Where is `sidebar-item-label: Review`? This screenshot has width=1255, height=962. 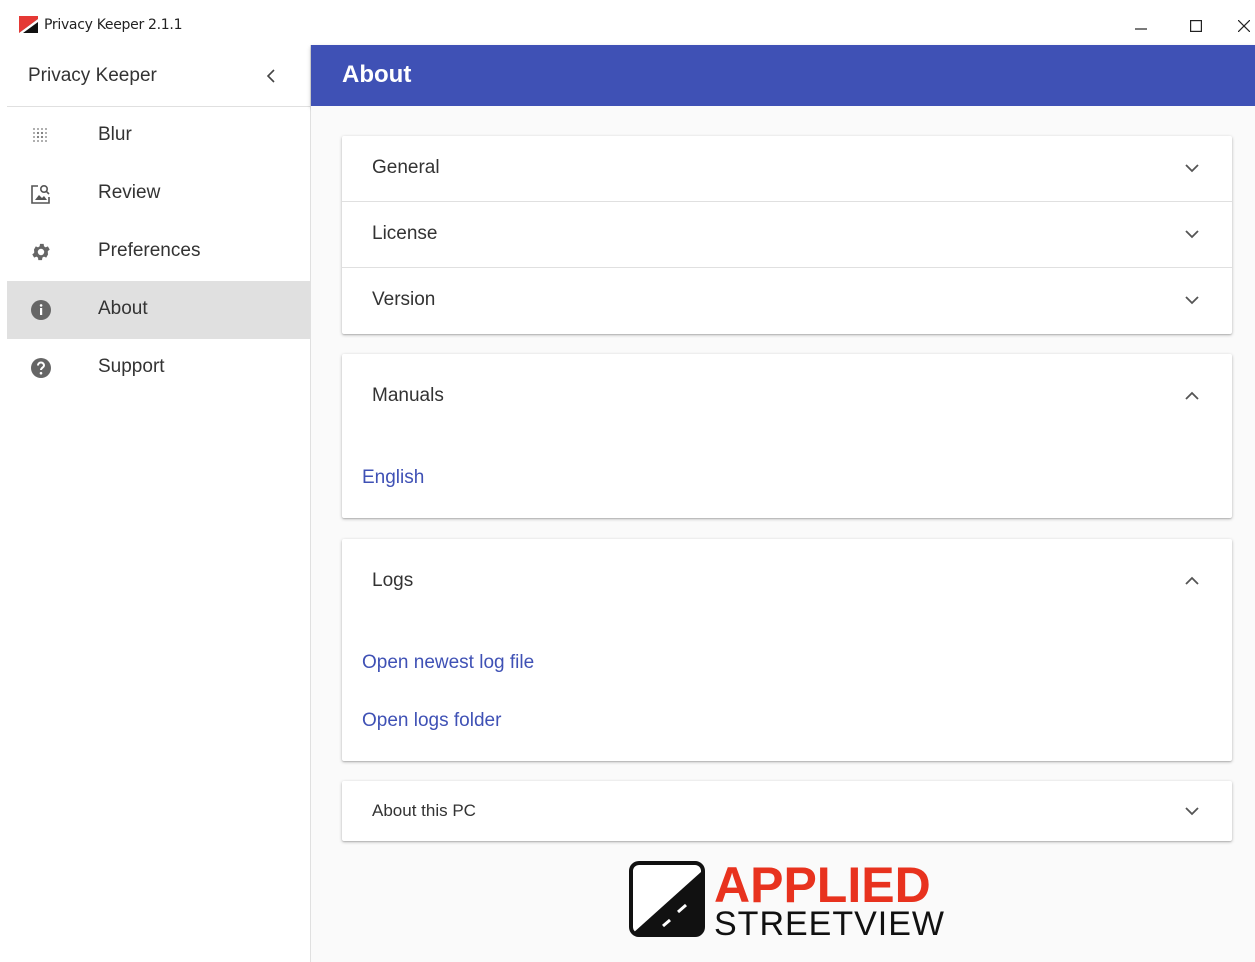 sidebar-item-label: Review is located at coordinates (129, 192).